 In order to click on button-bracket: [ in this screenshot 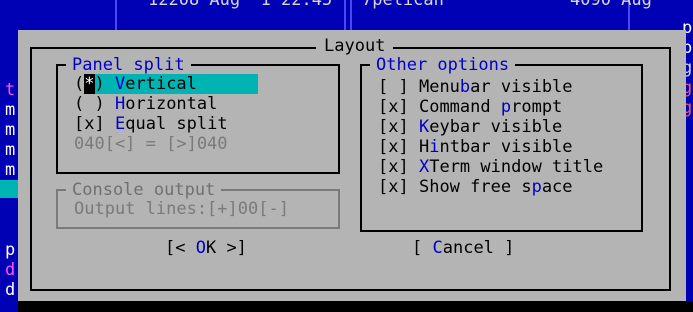, I will do `click(422, 248)`.